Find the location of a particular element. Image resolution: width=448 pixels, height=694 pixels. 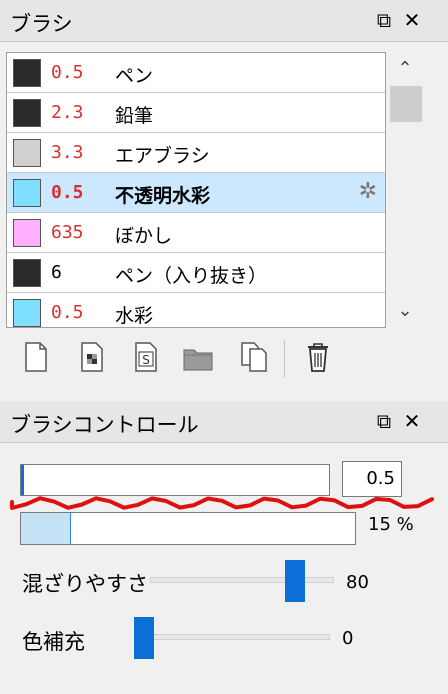

brush-panel-title: ブラシ is located at coordinates (41, 24).